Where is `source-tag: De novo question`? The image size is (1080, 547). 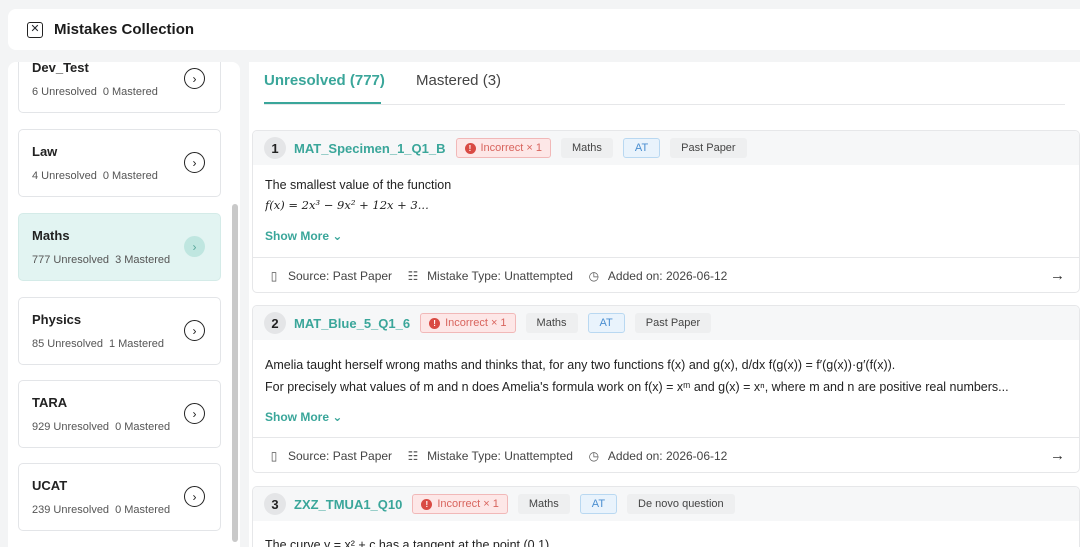
source-tag: De novo question is located at coordinates (681, 504).